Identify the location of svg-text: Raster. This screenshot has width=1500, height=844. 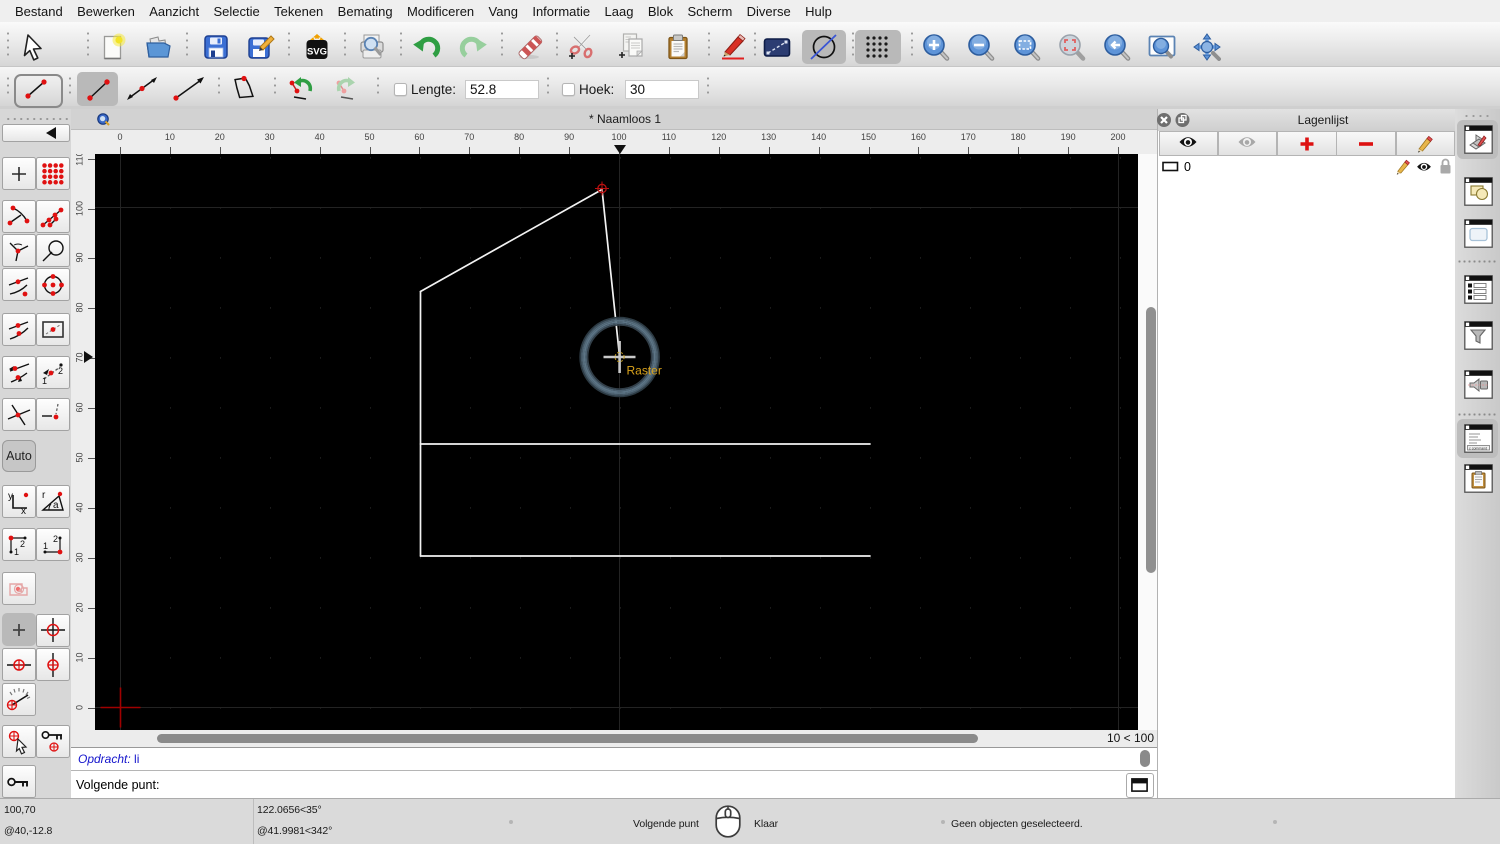
(644, 371).